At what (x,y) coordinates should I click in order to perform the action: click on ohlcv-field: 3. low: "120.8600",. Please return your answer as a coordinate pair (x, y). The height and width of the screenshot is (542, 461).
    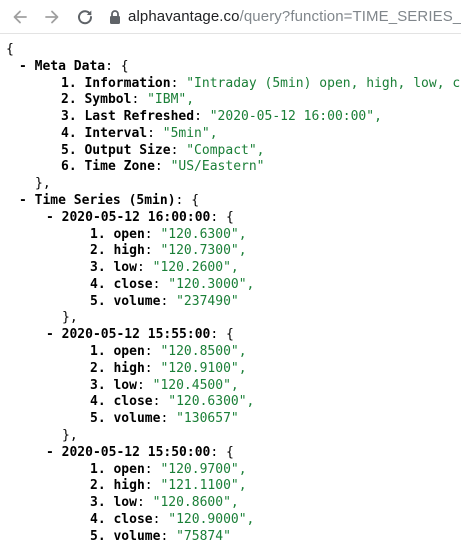
    Looking at the image, I should click on (164, 502).